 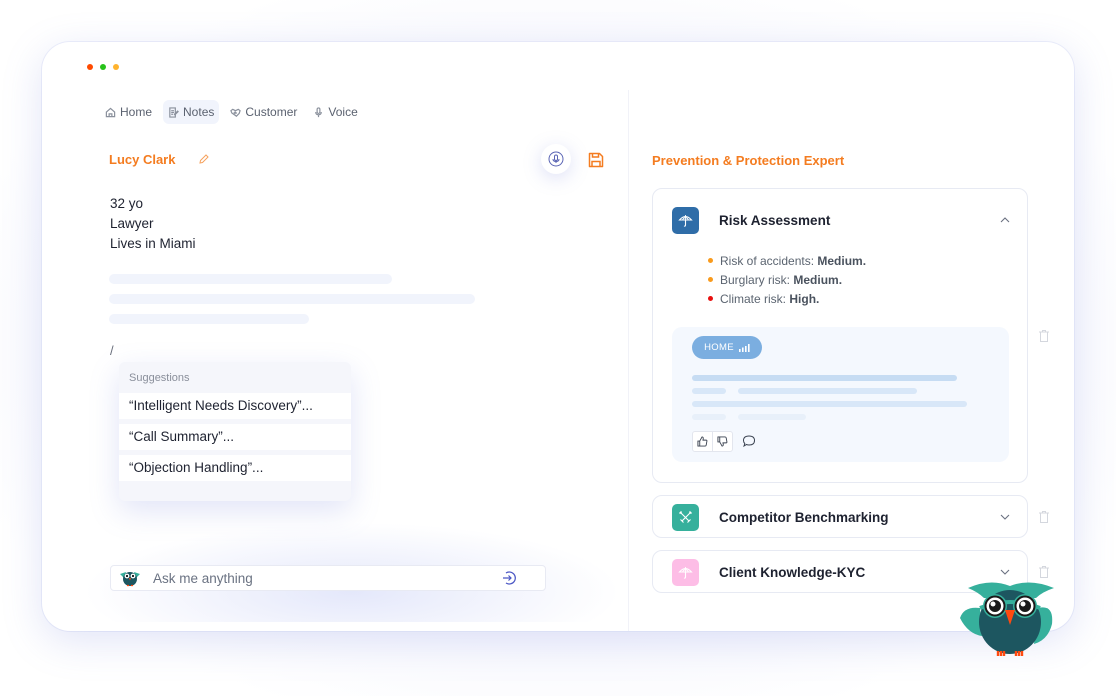 I want to click on detail-occupation: Lawyer, so click(x=132, y=223).